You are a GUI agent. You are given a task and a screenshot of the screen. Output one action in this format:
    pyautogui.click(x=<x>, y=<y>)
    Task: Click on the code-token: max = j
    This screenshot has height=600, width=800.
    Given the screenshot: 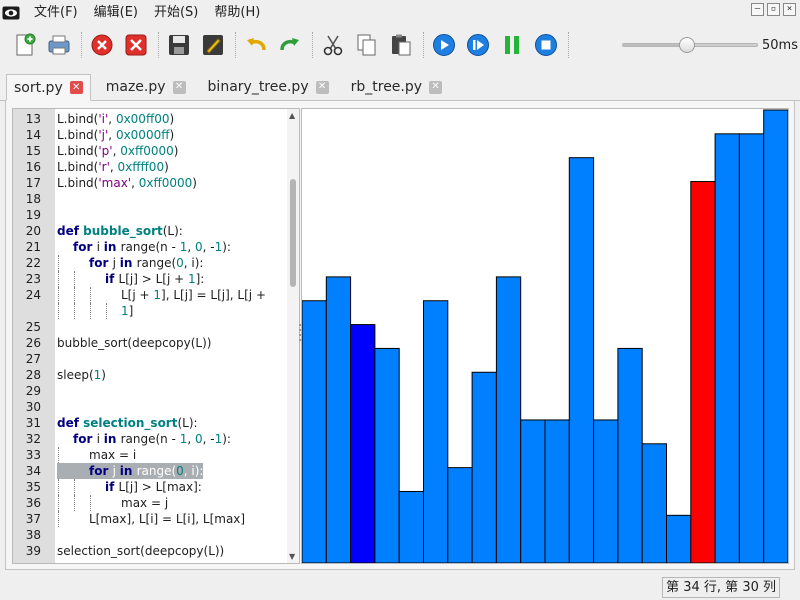 What is the action you would take?
    pyautogui.click(x=145, y=503)
    